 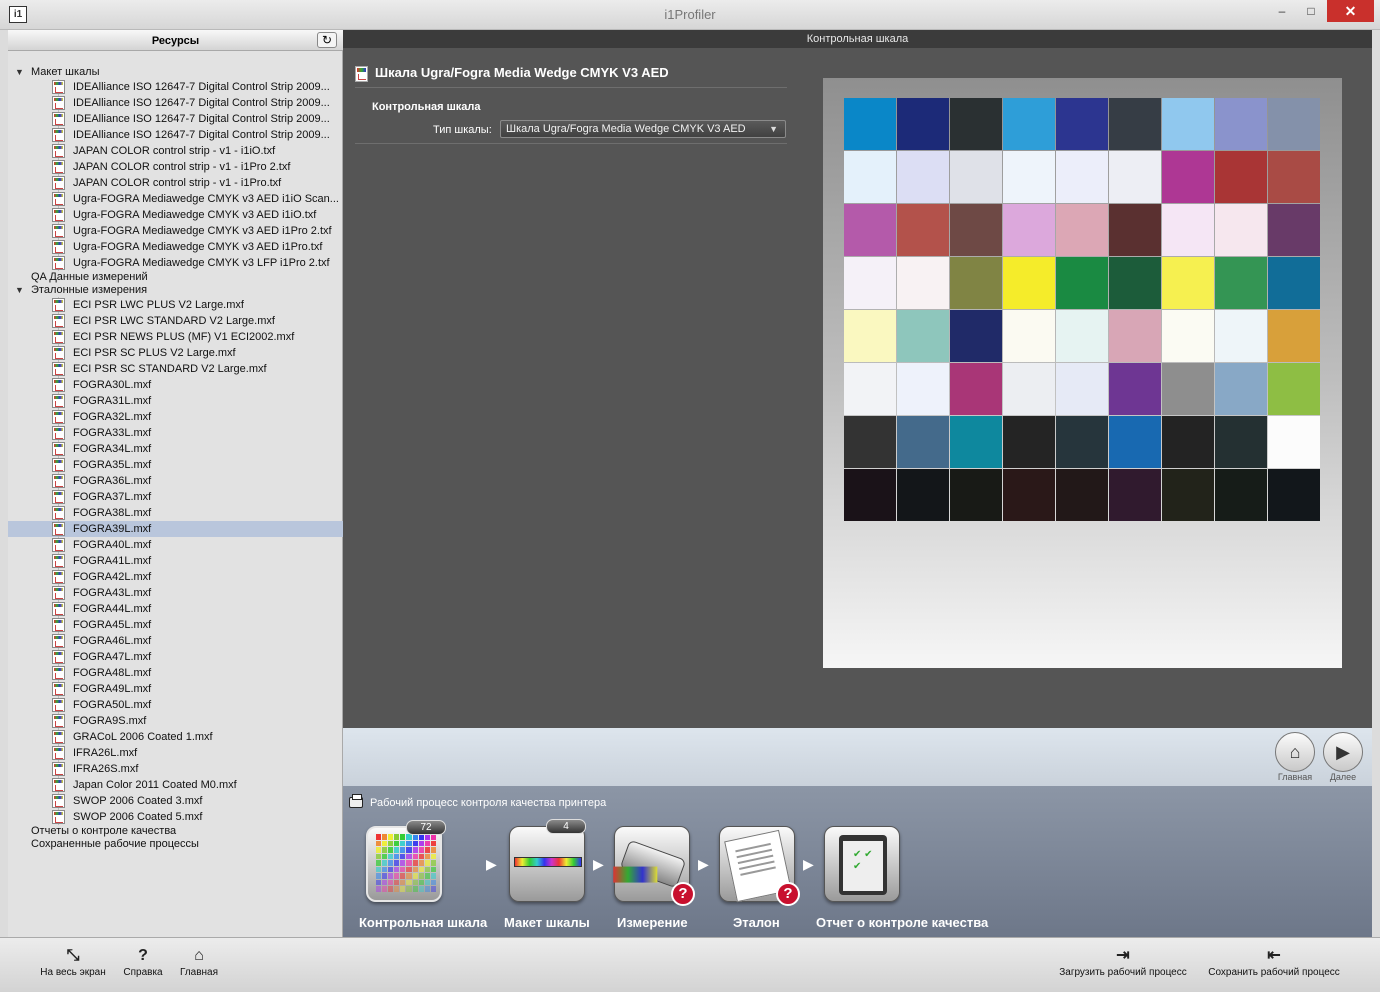 I want to click on tree-file-item: ECI PSR SC PLUS V2 Large.mxf, so click(x=175, y=353).